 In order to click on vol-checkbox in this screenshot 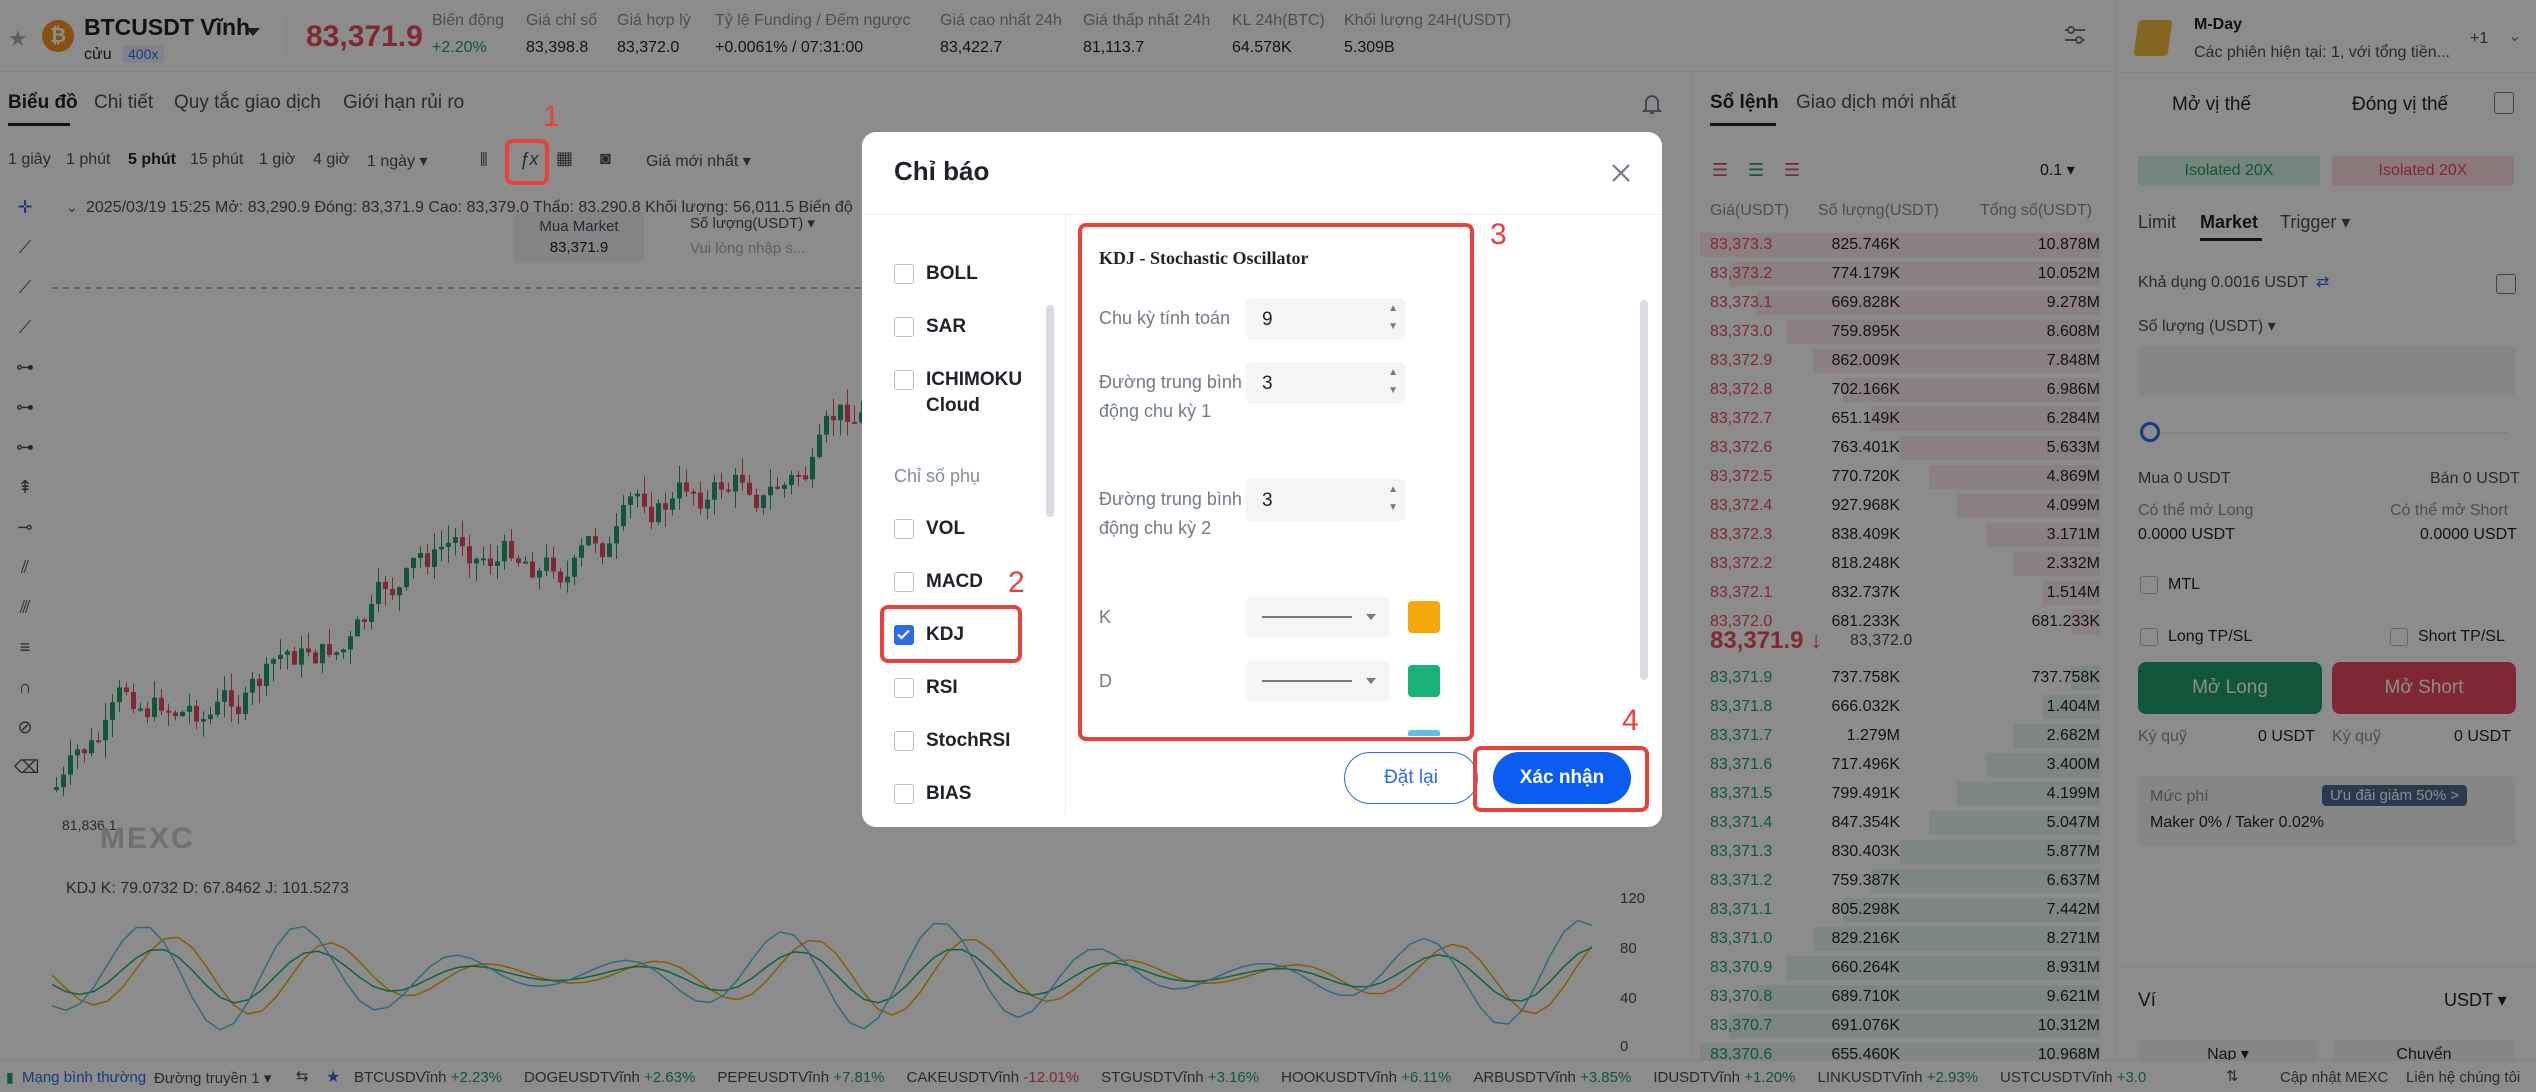, I will do `click(904, 529)`.